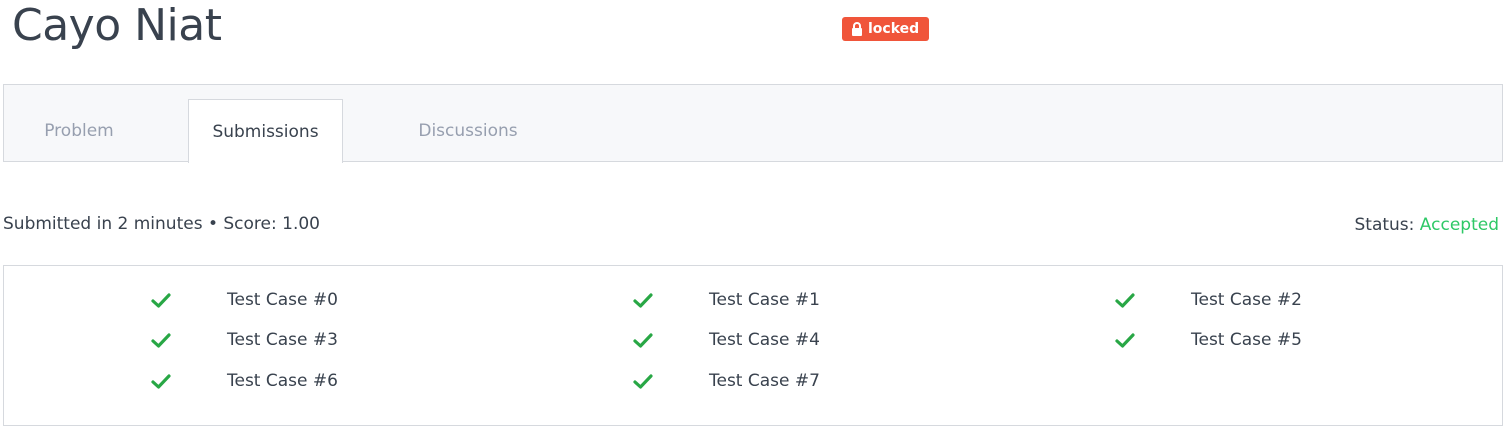 This screenshot has width=1507, height=429. I want to click on test-case-5: Test Case #5, so click(1208, 340).